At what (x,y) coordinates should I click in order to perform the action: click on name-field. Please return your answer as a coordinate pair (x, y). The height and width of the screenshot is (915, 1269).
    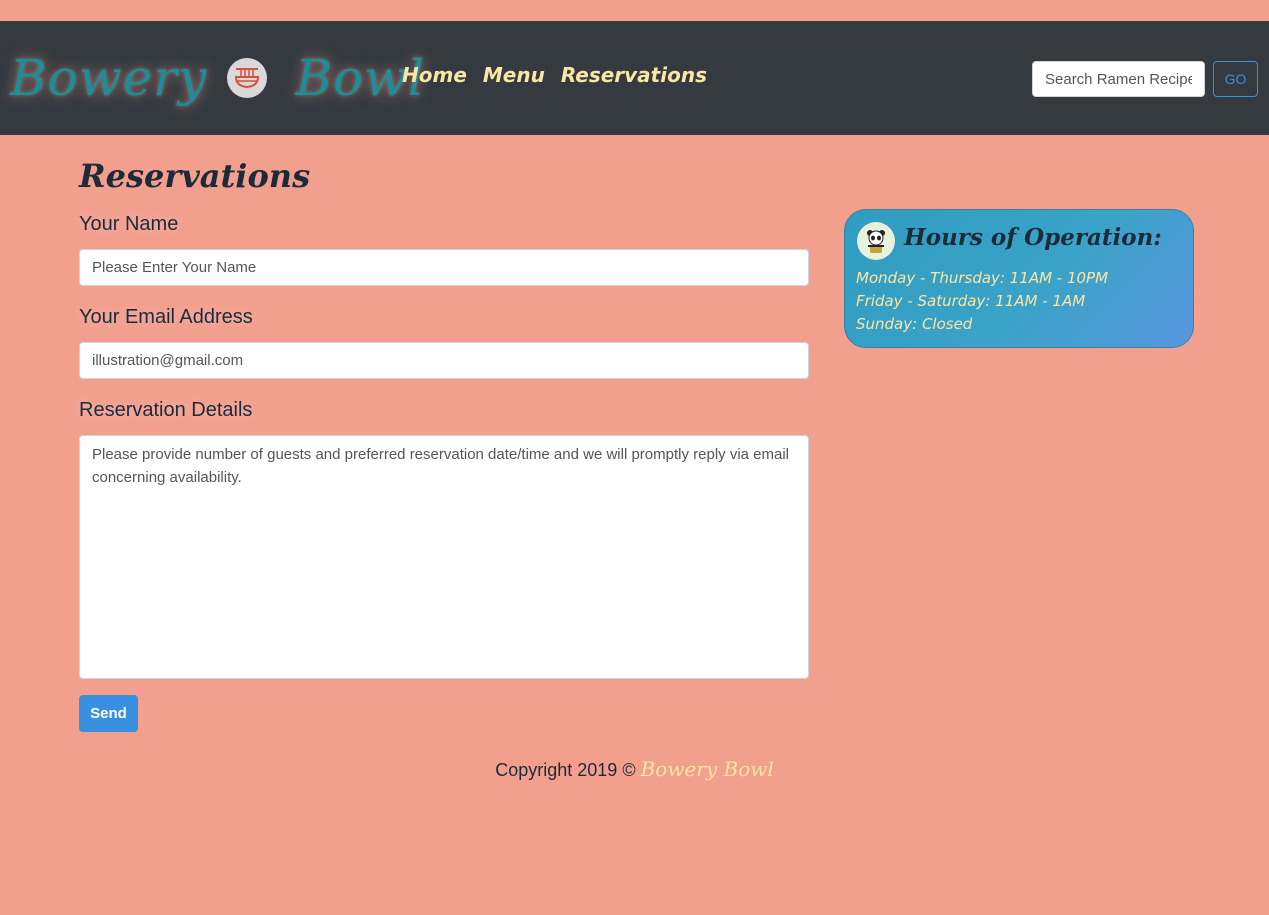
    Looking at the image, I should click on (444, 267).